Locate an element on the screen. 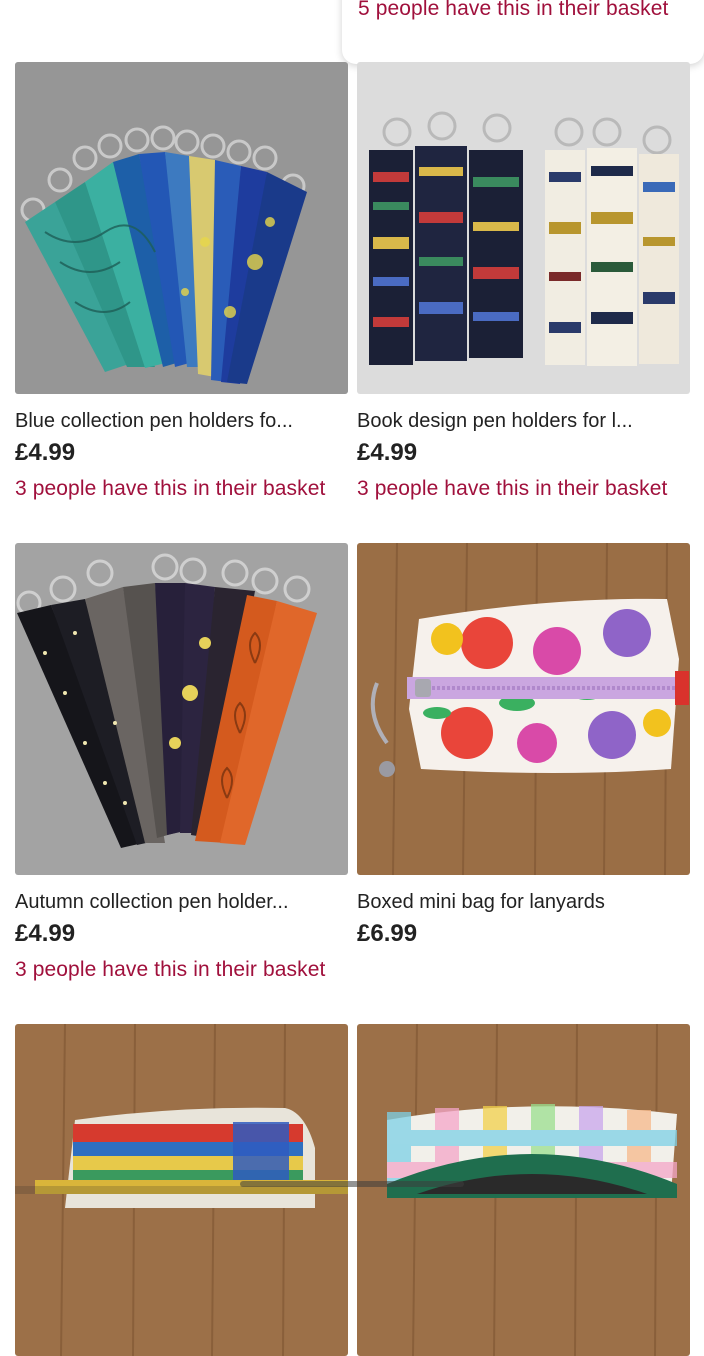 The image size is (704, 1356). autumn-pen-holders-photo is located at coordinates (181, 709).